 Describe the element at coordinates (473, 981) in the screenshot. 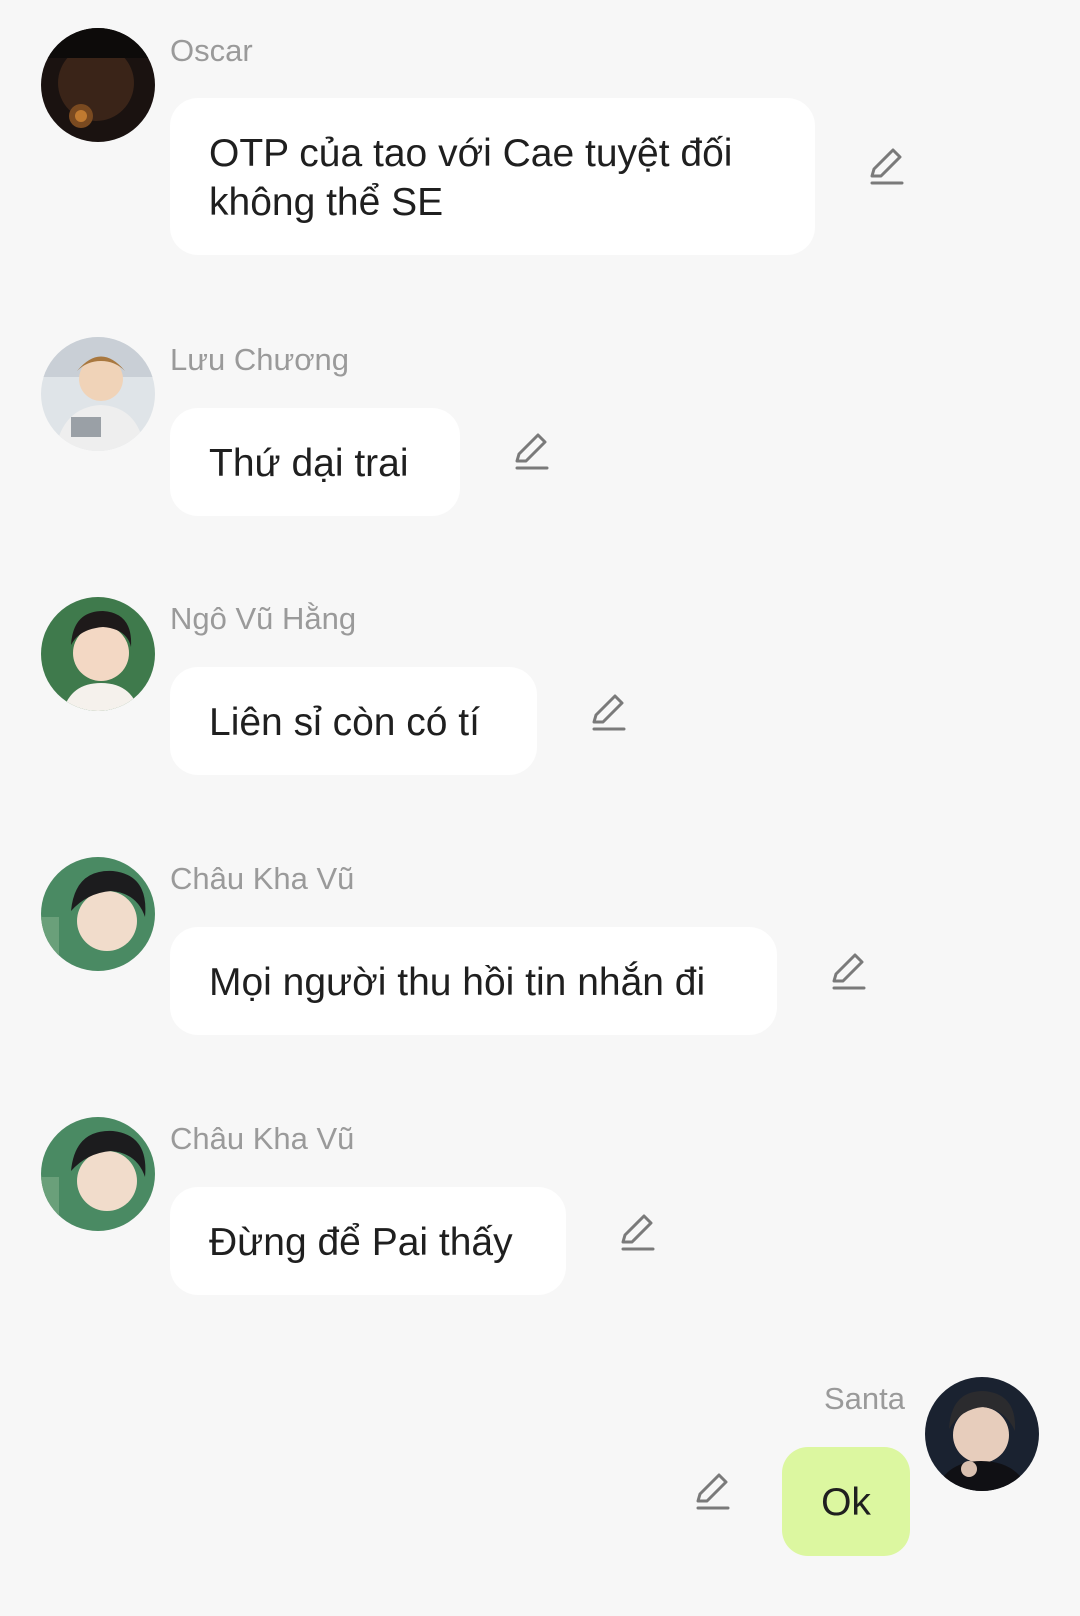

I see `message-bubble: Mọi người thu hồi tin nhắn đi` at that location.